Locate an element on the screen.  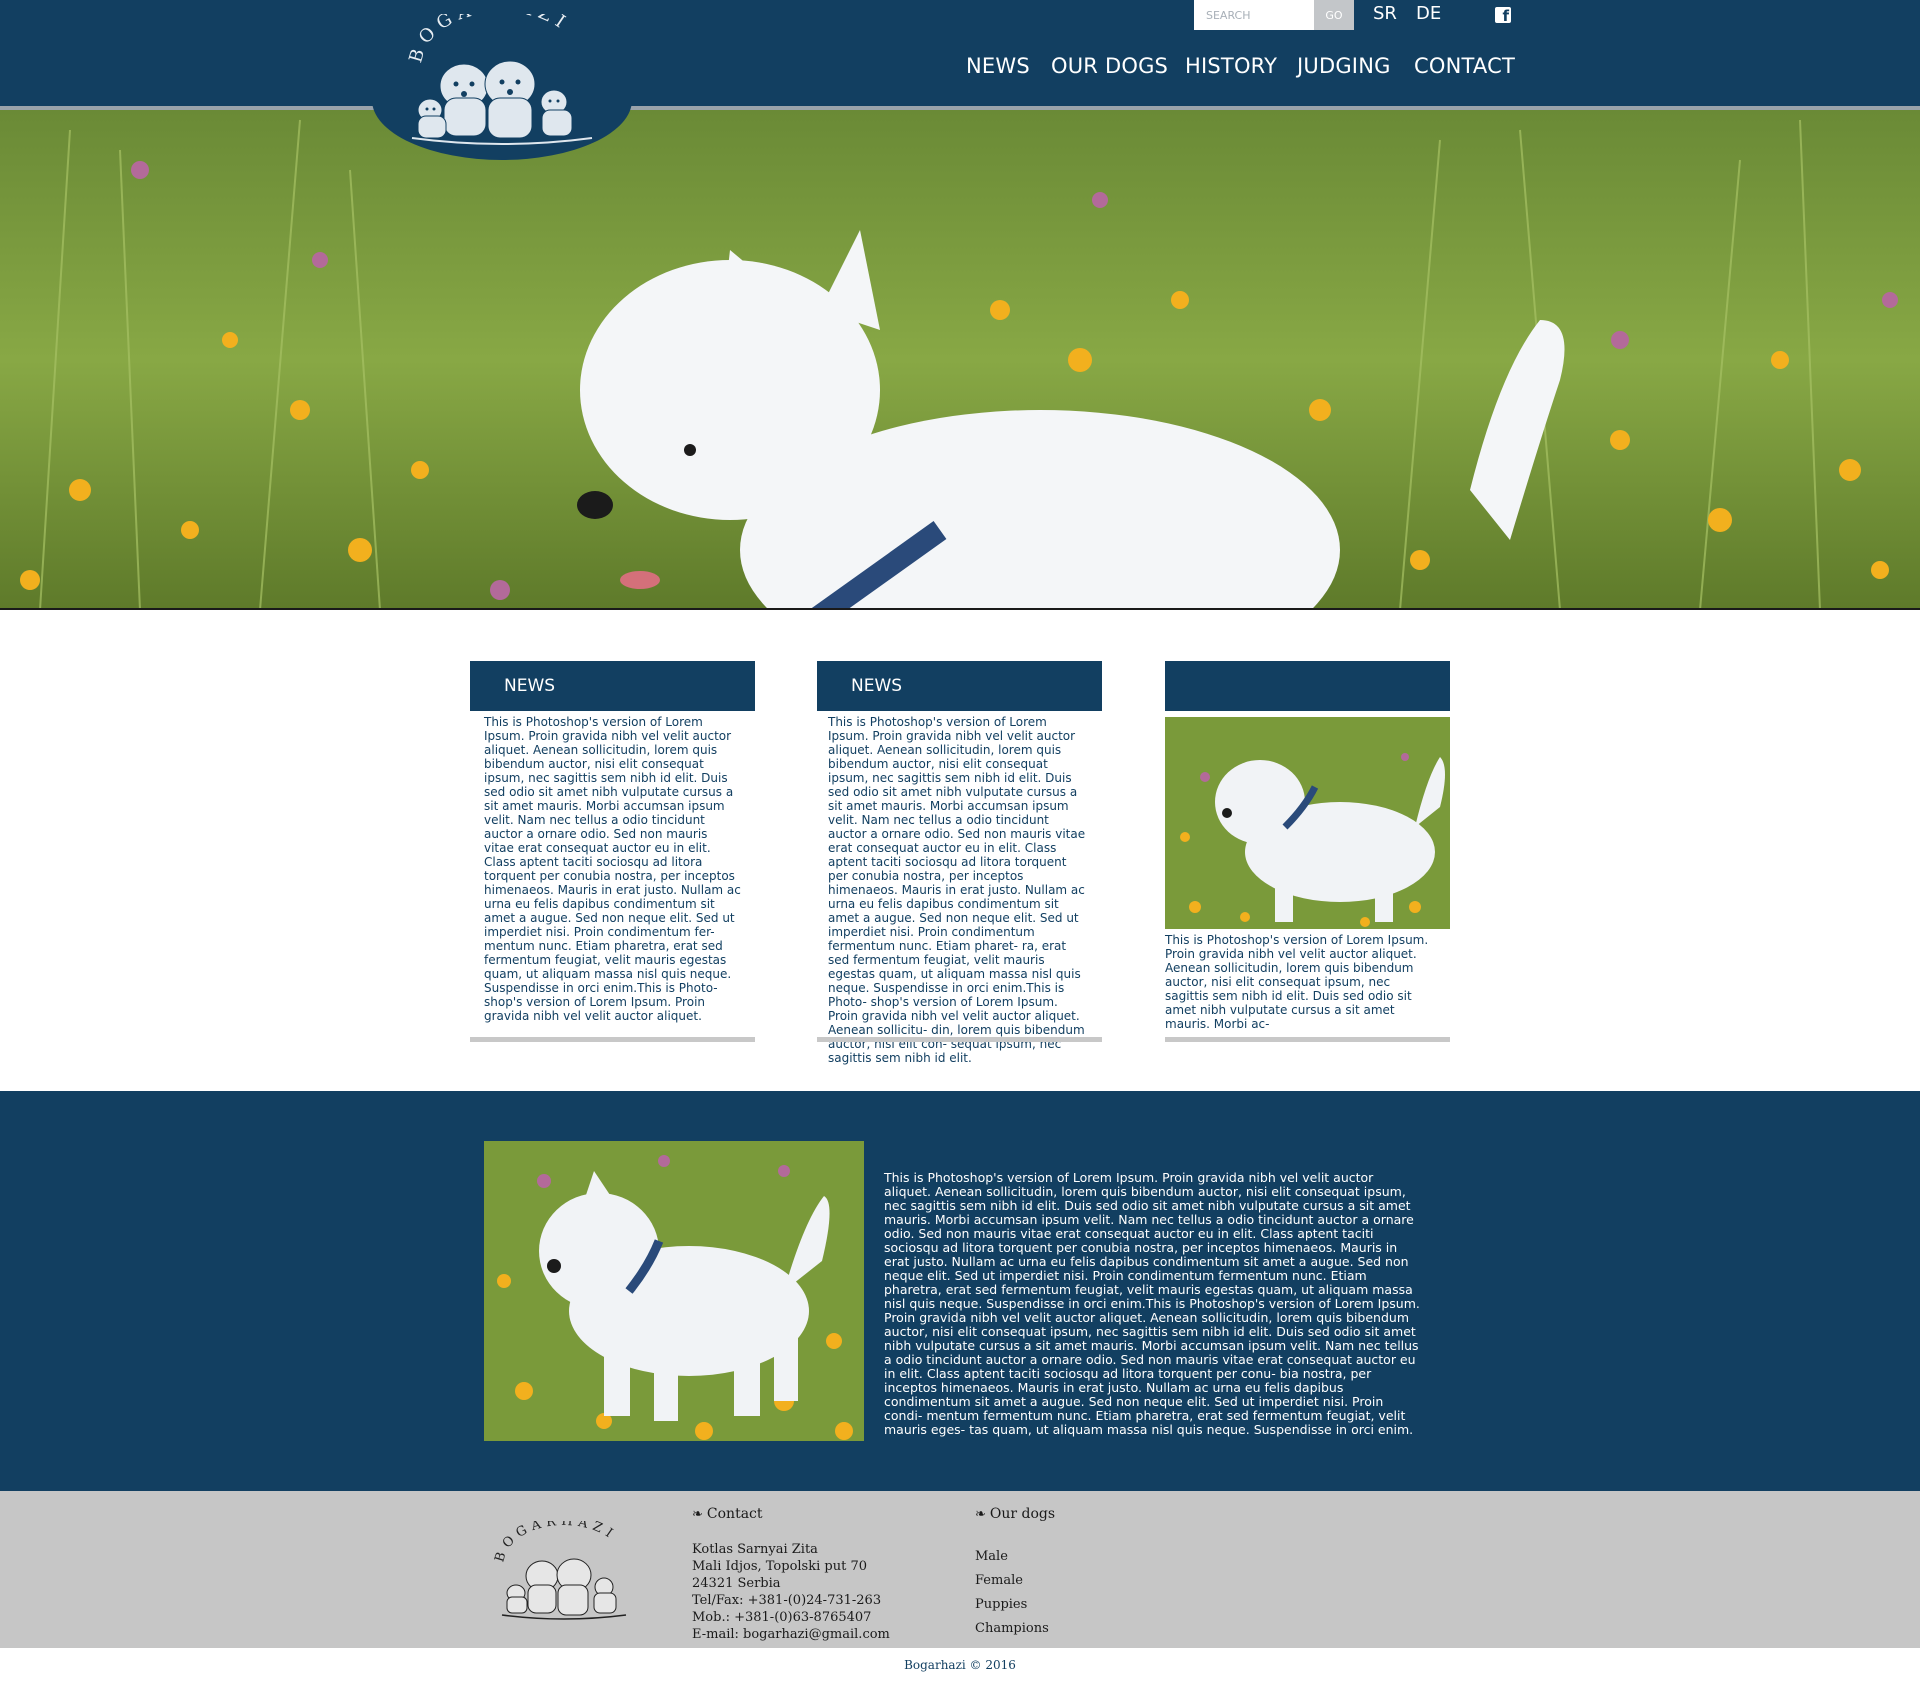
main-nav: NEWS OUR DOGS HISTORY JUDGING CONTACT is located at coordinates (960, 69).